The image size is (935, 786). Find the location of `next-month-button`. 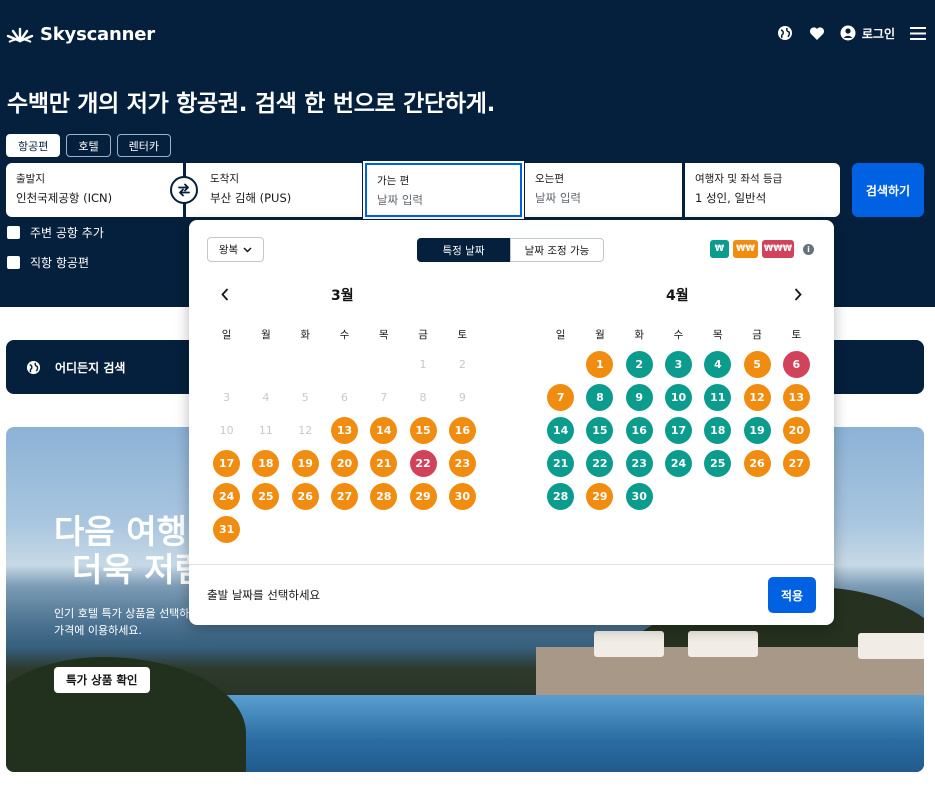

next-month-button is located at coordinates (798, 294).